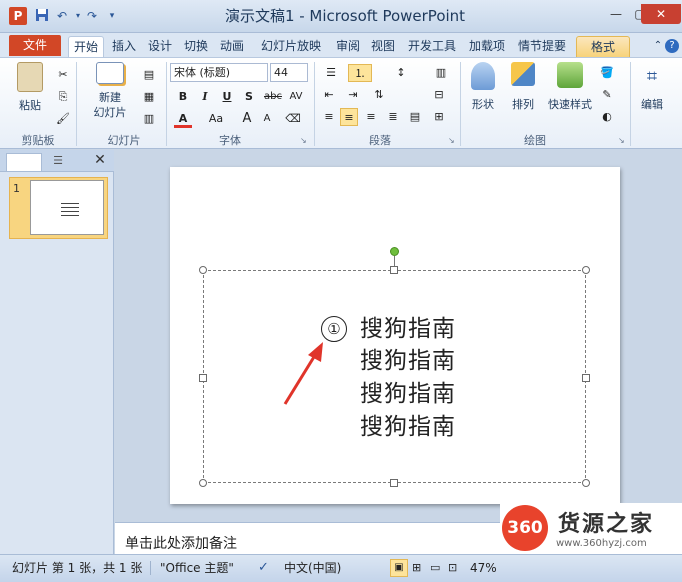 This screenshot has width=682, height=582. I want to click on tab-addins: 加载项, so click(487, 46).